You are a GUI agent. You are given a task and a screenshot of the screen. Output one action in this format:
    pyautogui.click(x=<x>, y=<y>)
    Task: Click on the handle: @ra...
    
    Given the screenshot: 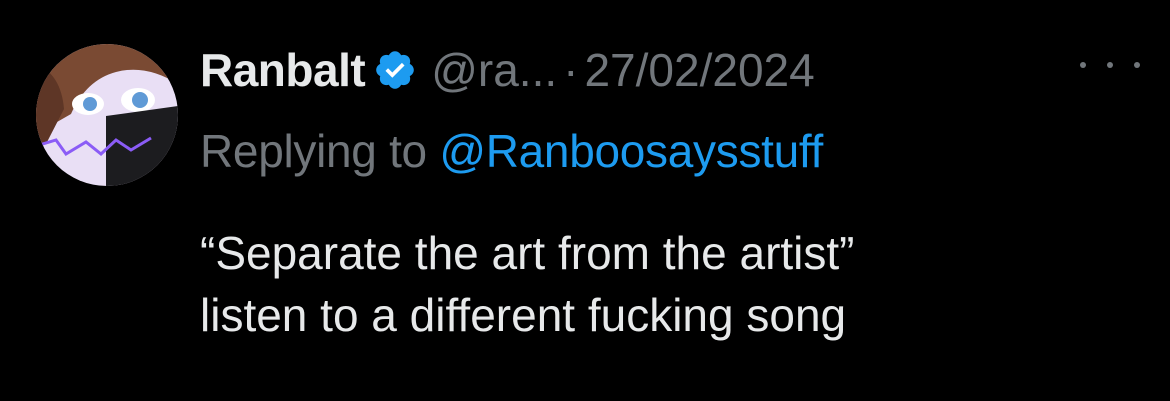 What is the action you would take?
    pyautogui.click(x=494, y=70)
    